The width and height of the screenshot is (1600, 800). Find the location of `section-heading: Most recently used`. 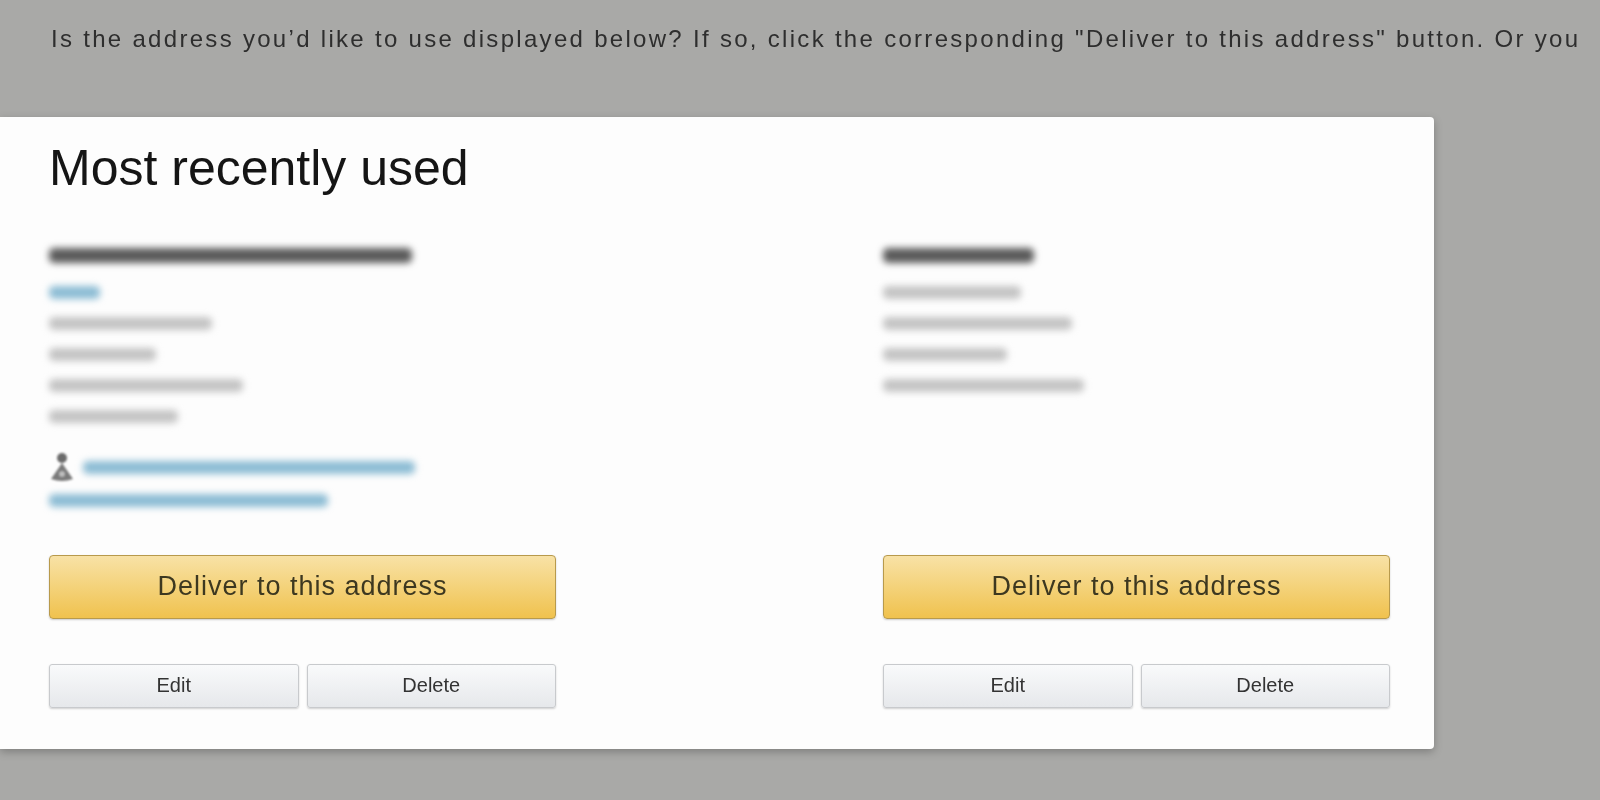

section-heading: Most recently used is located at coordinates (259, 169).